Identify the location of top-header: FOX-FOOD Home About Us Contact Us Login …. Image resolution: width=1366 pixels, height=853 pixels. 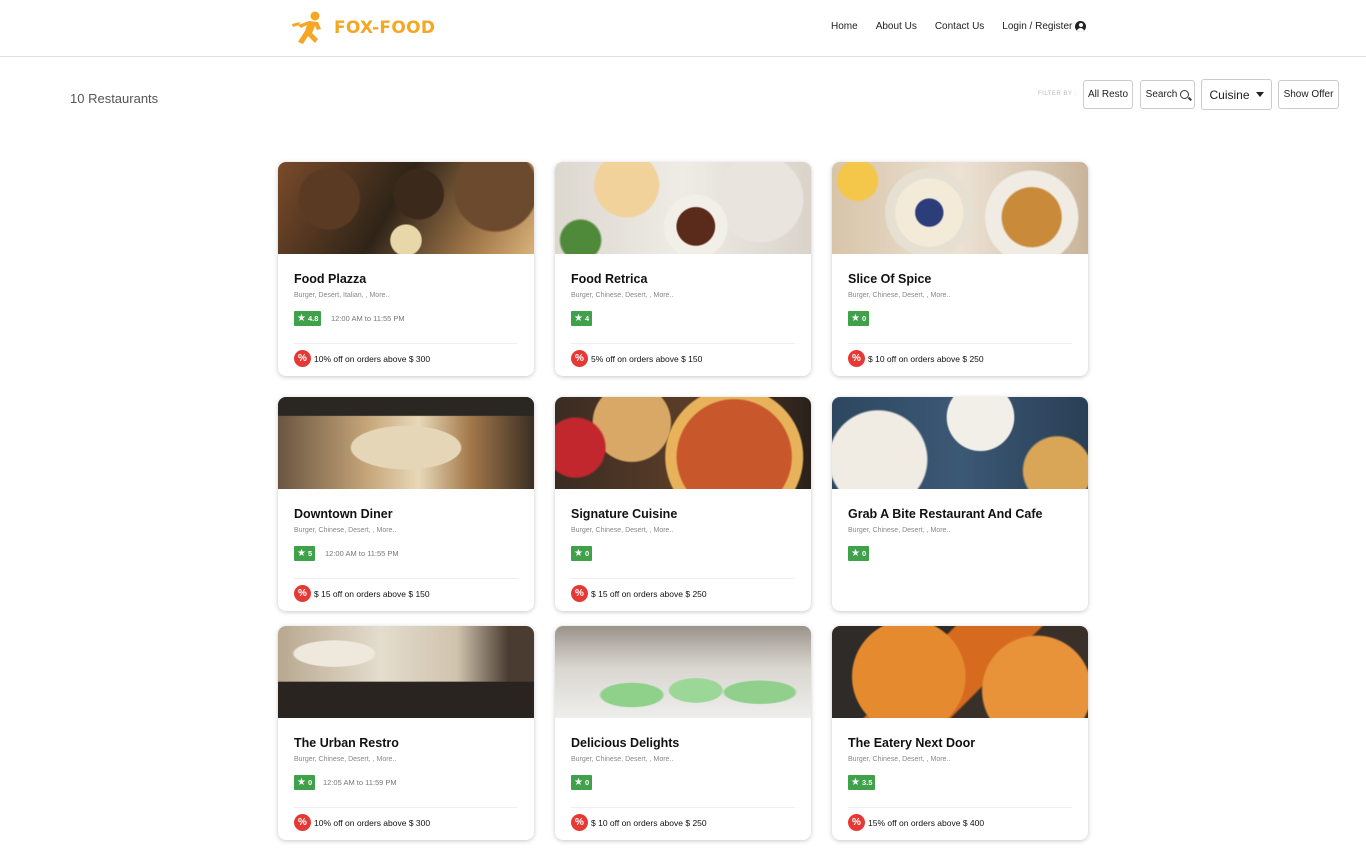
(683, 28).